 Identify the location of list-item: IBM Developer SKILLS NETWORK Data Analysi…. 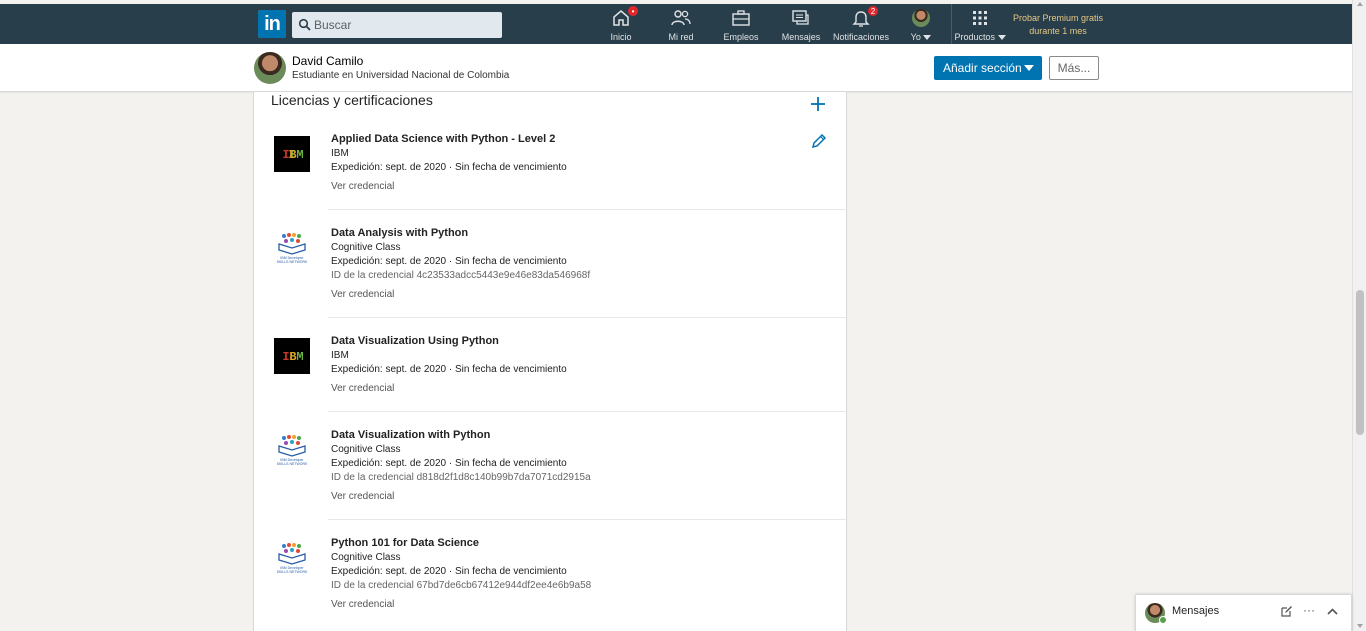
(551, 272).